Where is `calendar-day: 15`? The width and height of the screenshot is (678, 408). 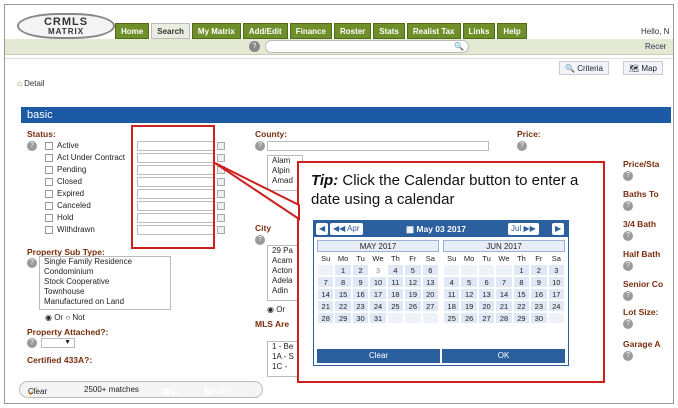
calendar-day: 15 is located at coordinates (521, 294).